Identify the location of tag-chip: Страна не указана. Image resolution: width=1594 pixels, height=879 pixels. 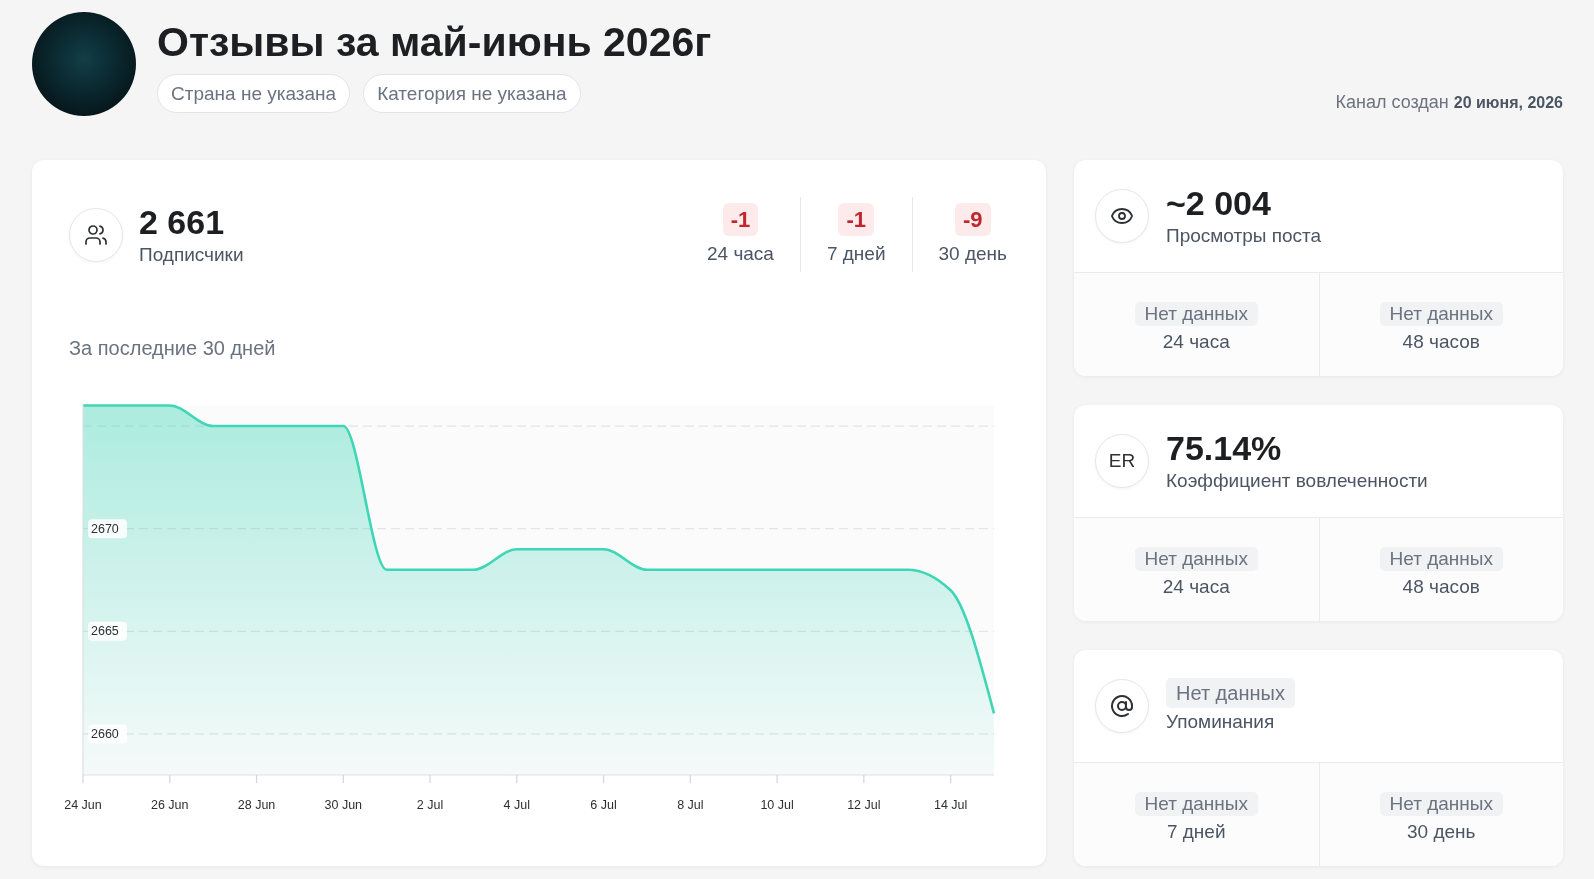
(254, 93).